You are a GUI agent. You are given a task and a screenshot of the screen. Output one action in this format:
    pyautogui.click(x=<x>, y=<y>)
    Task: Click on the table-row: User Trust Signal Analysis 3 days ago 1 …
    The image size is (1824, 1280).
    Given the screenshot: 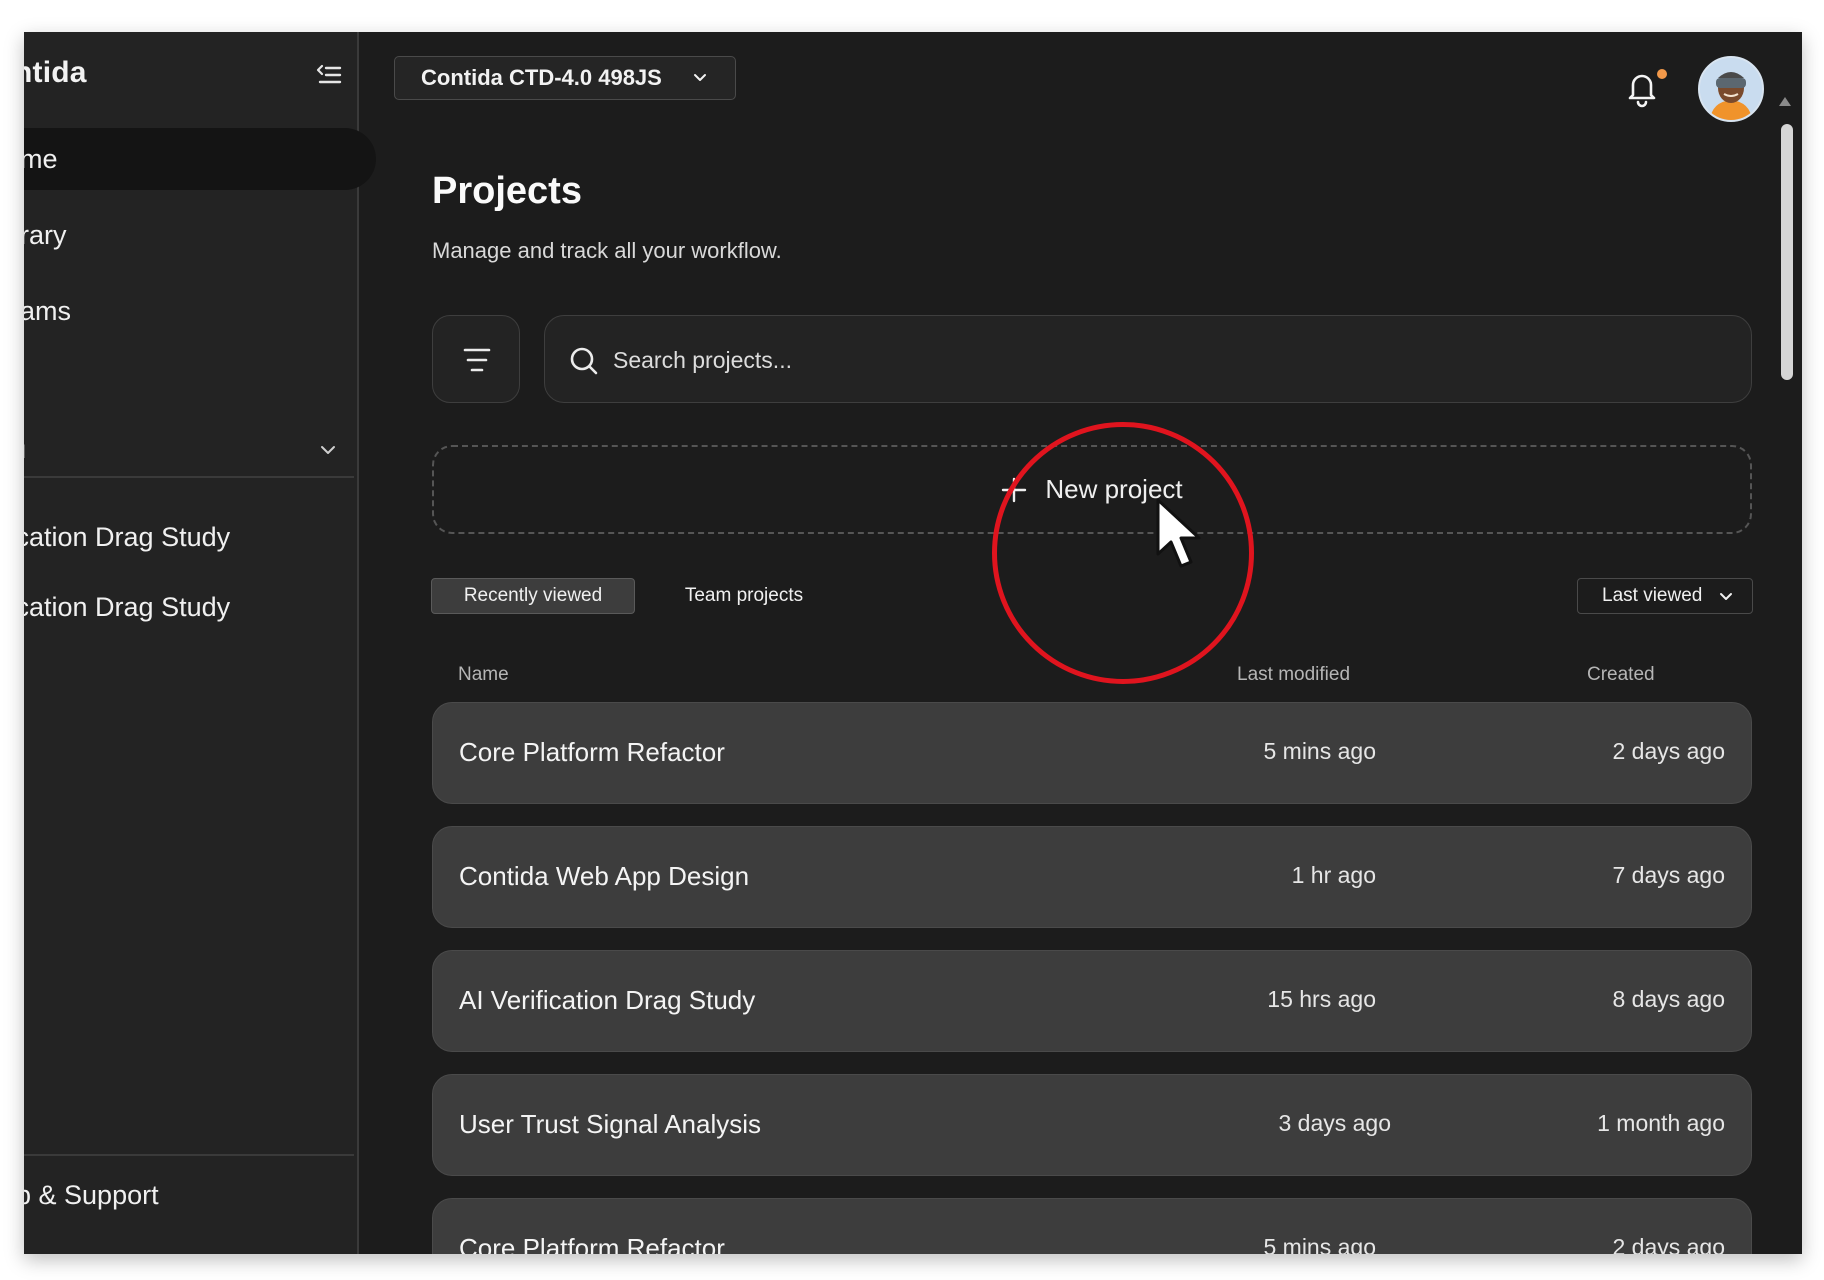 What is the action you would take?
    pyautogui.click(x=1092, y=1125)
    